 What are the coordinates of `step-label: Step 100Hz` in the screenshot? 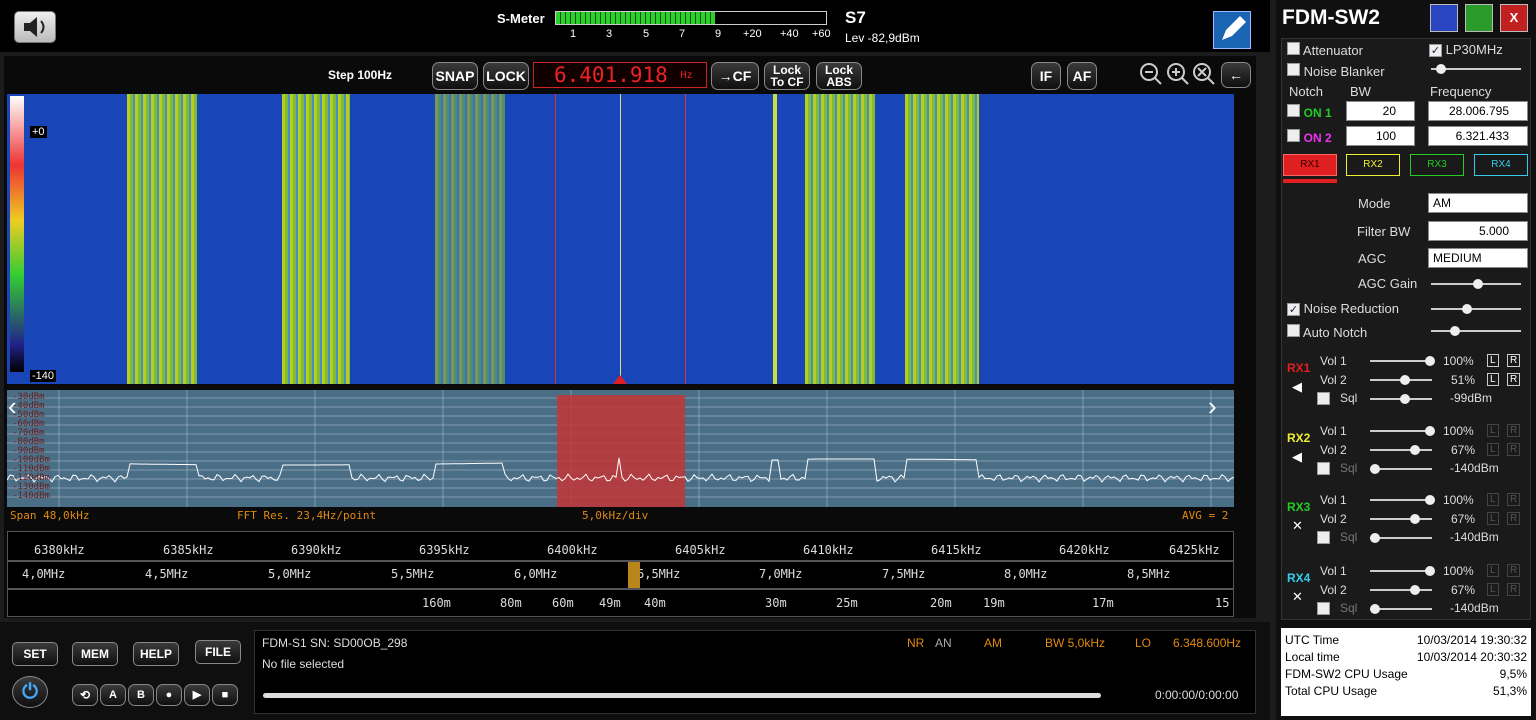 It's located at (360, 75).